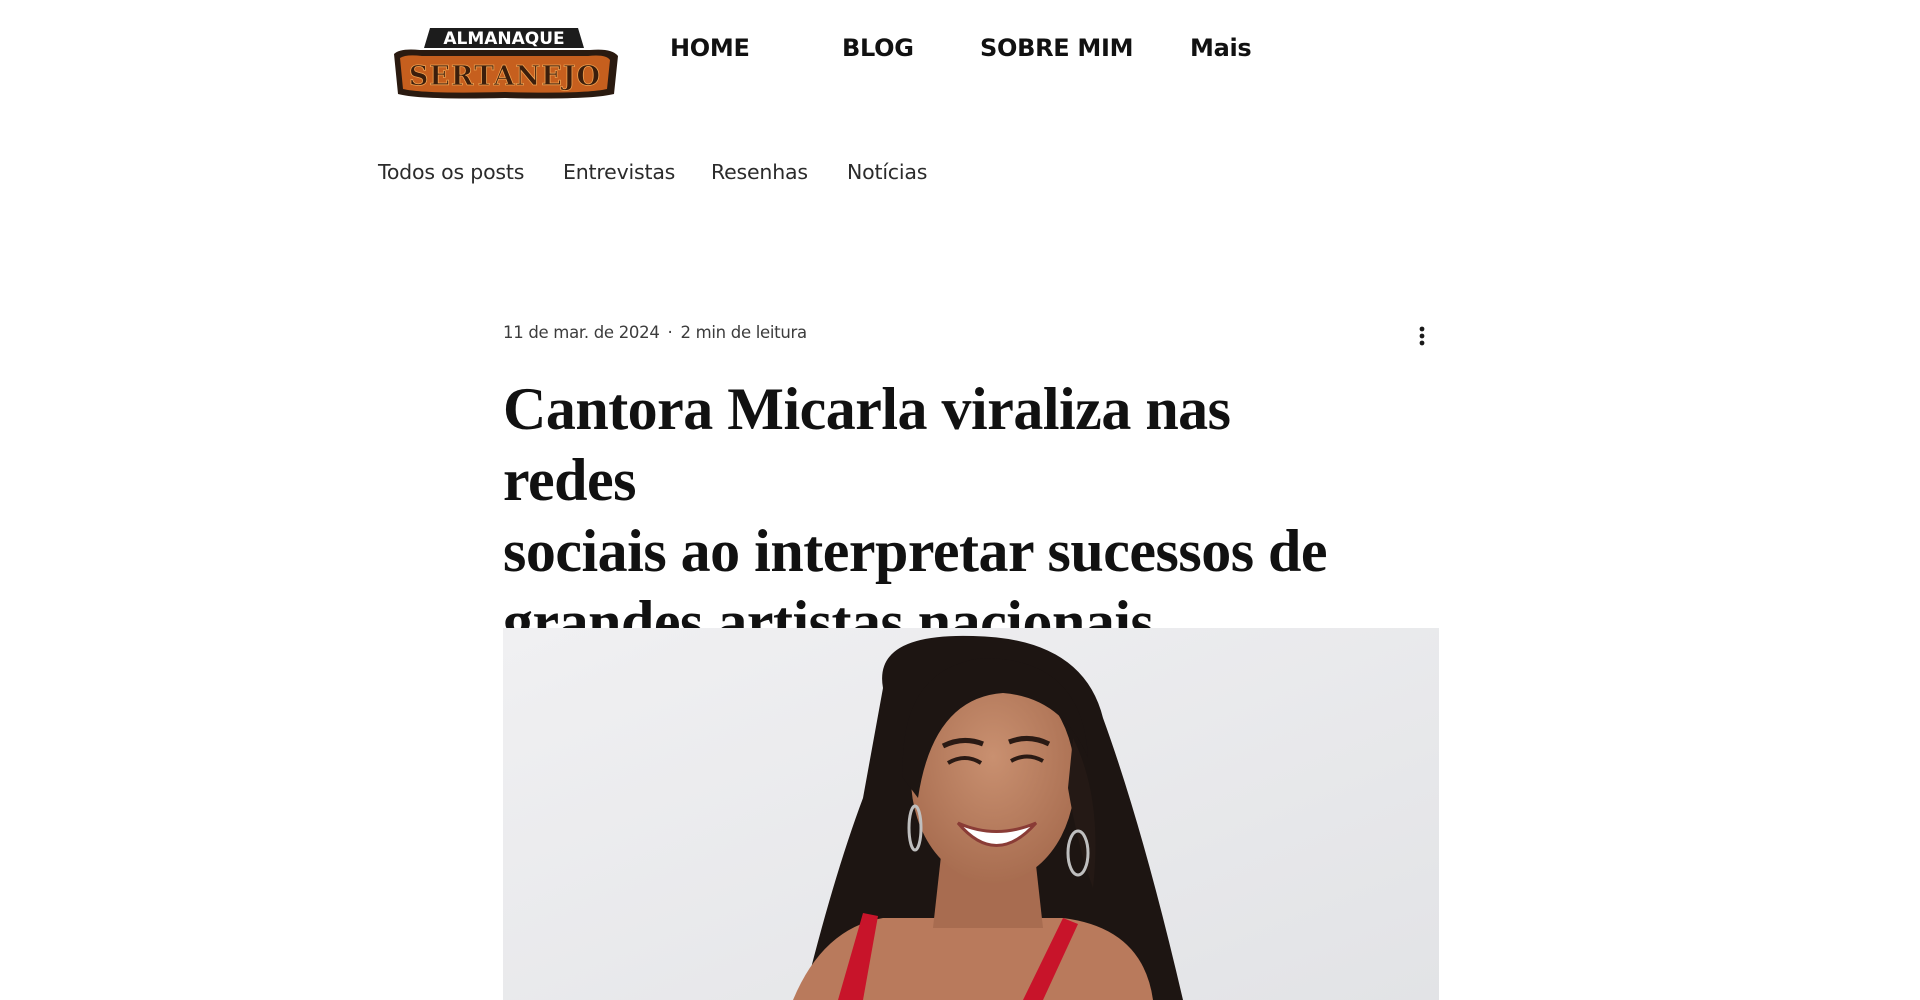 This screenshot has height=1000, width=1920. What do you see at coordinates (887, 172) in the screenshot?
I see `category-noticias: Notícias` at bounding box center [887, 172].